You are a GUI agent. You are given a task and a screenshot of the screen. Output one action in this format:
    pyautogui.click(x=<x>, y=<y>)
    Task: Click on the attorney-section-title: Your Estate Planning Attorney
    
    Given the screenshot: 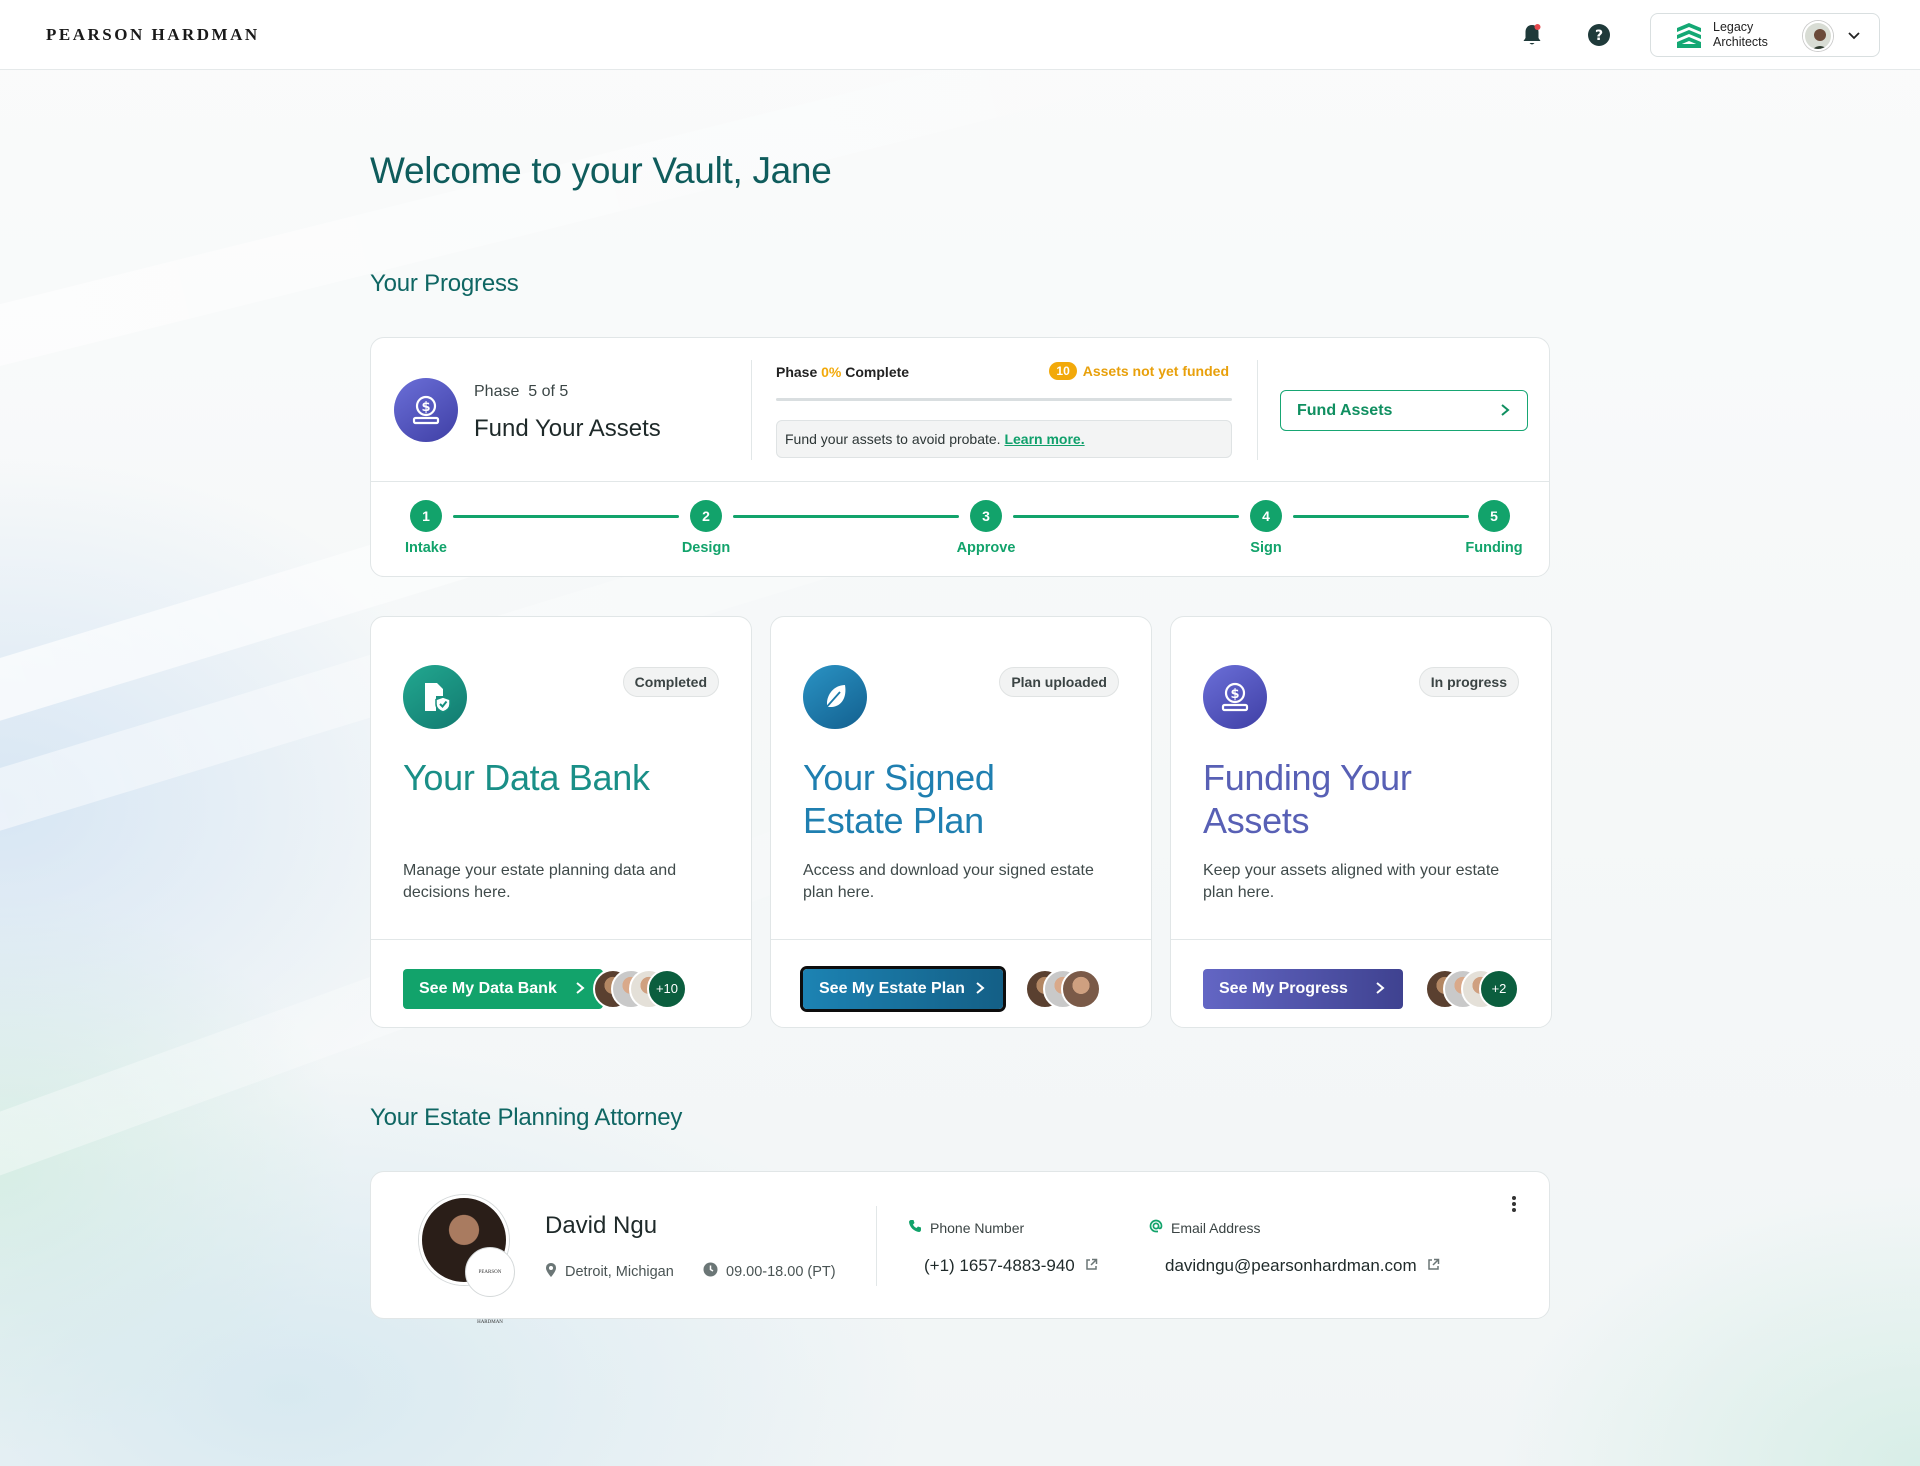 What is the action you would take?
    pyautogui.click(x=526, y=1117)
    